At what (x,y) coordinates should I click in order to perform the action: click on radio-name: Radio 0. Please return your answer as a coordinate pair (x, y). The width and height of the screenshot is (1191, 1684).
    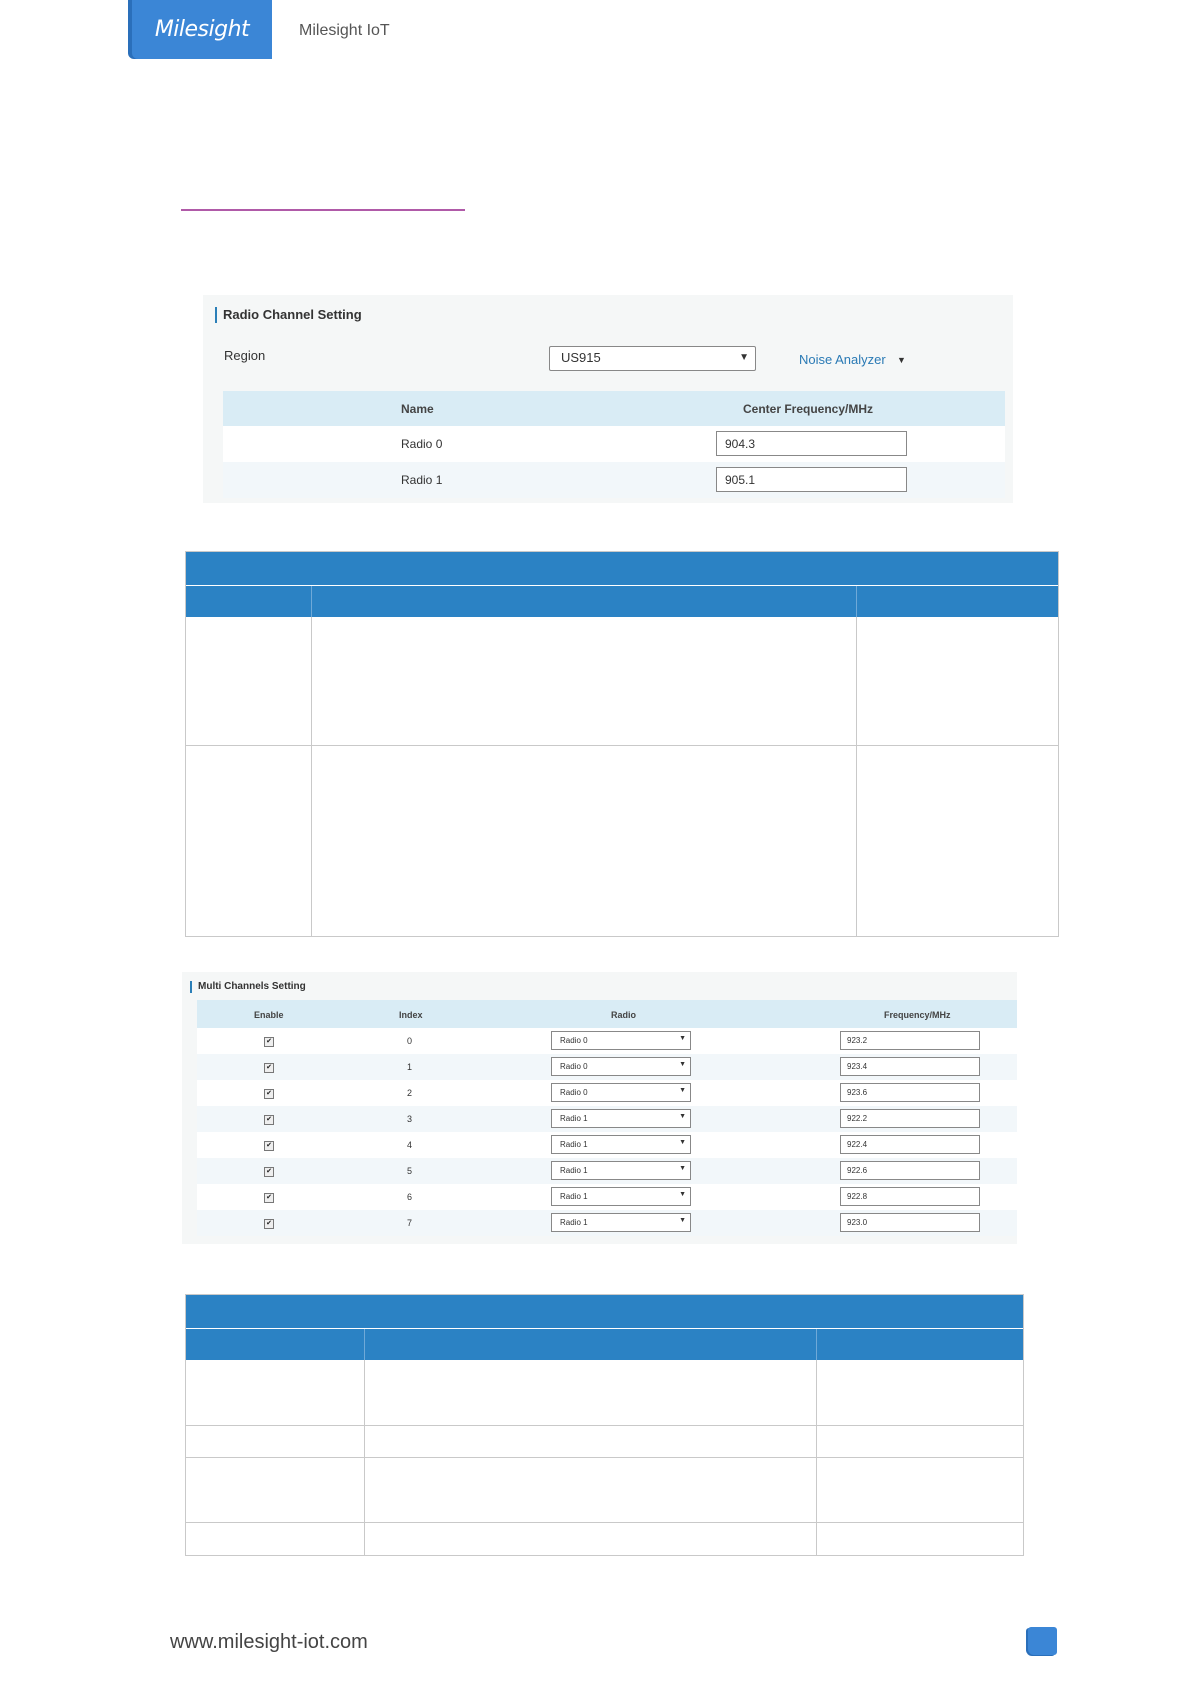
    Looking at the image, I should click on (422, 444).